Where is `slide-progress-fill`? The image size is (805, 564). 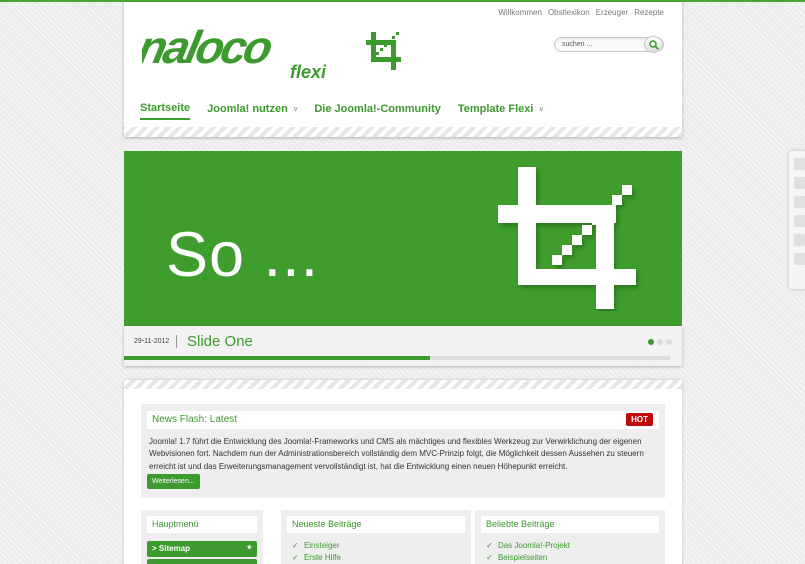 slide-progress-fill is located at coordinates (277, 358).